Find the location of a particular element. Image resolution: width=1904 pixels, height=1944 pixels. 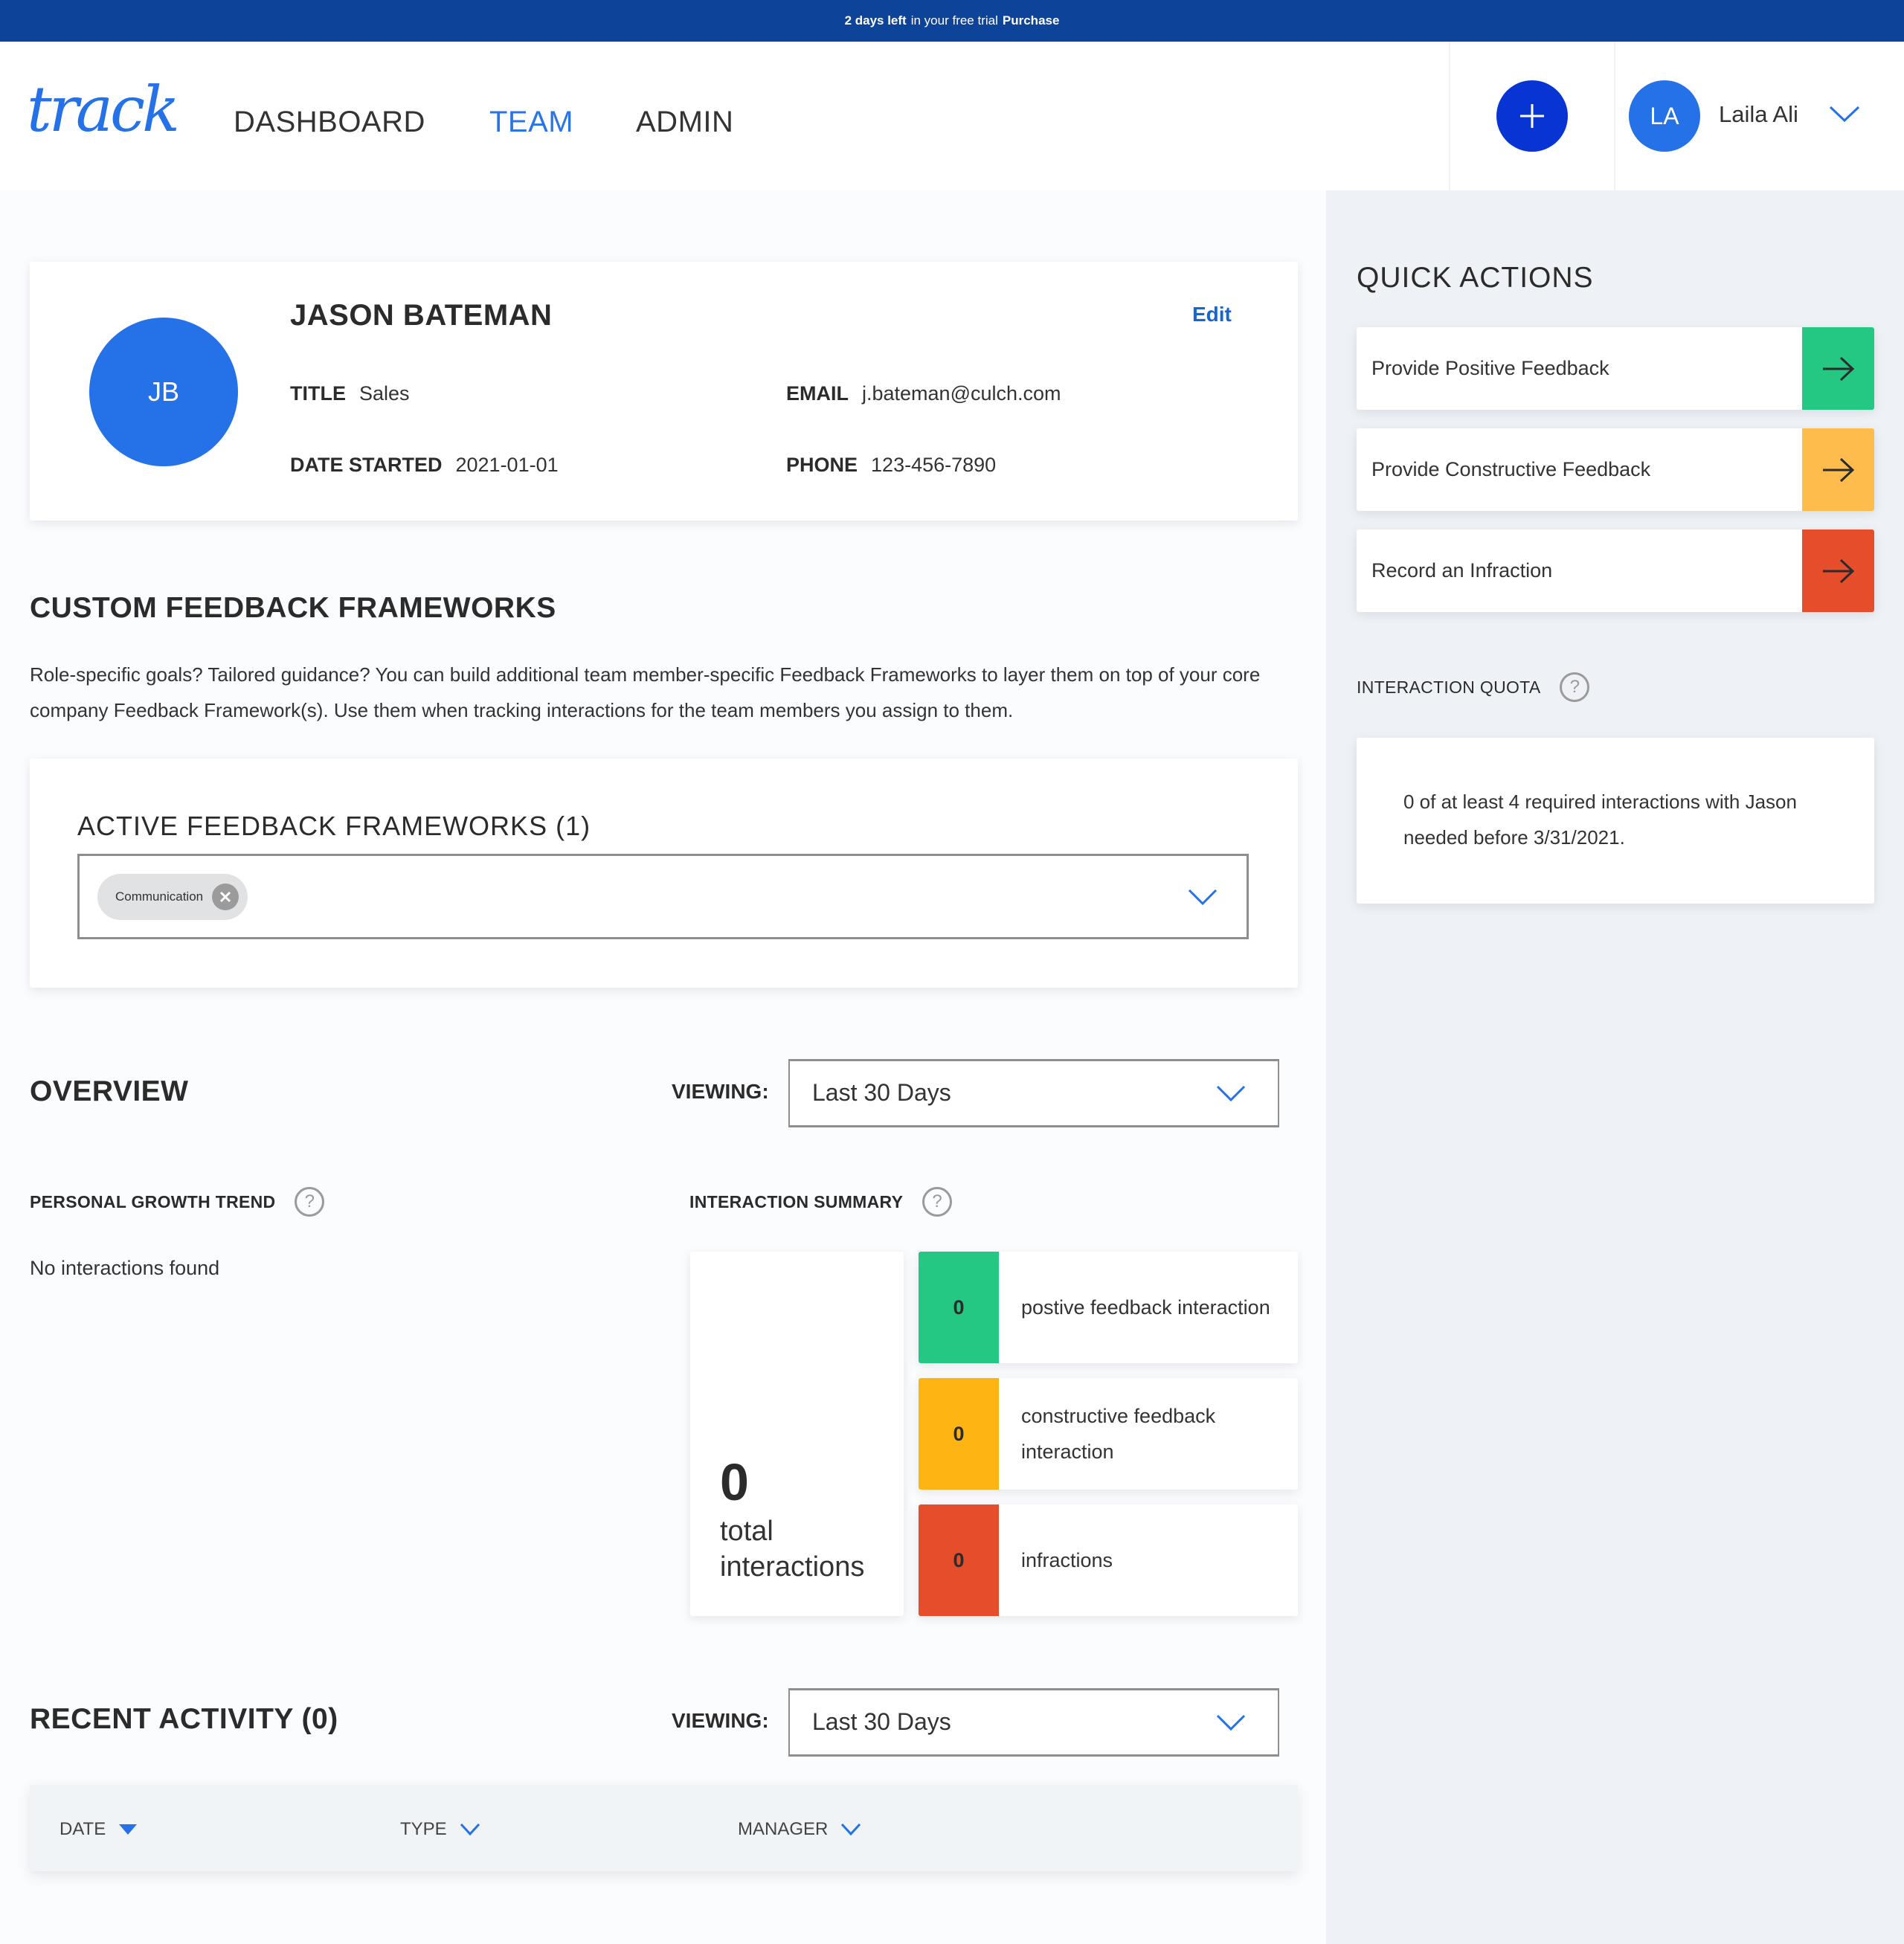

provide-positive-feedback-button: Provide Positive Feedback is located at coordinates (1616, 368).